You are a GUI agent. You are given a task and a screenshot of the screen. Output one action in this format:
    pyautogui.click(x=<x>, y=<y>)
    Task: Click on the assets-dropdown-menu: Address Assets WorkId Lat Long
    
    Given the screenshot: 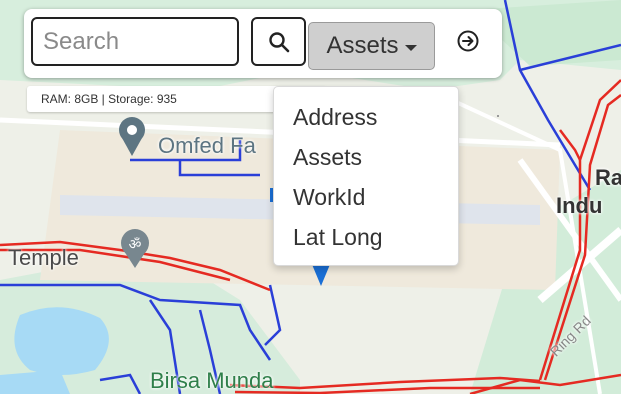 What is the action you would take?
    pyautogui.click(x=366, y=176)
    